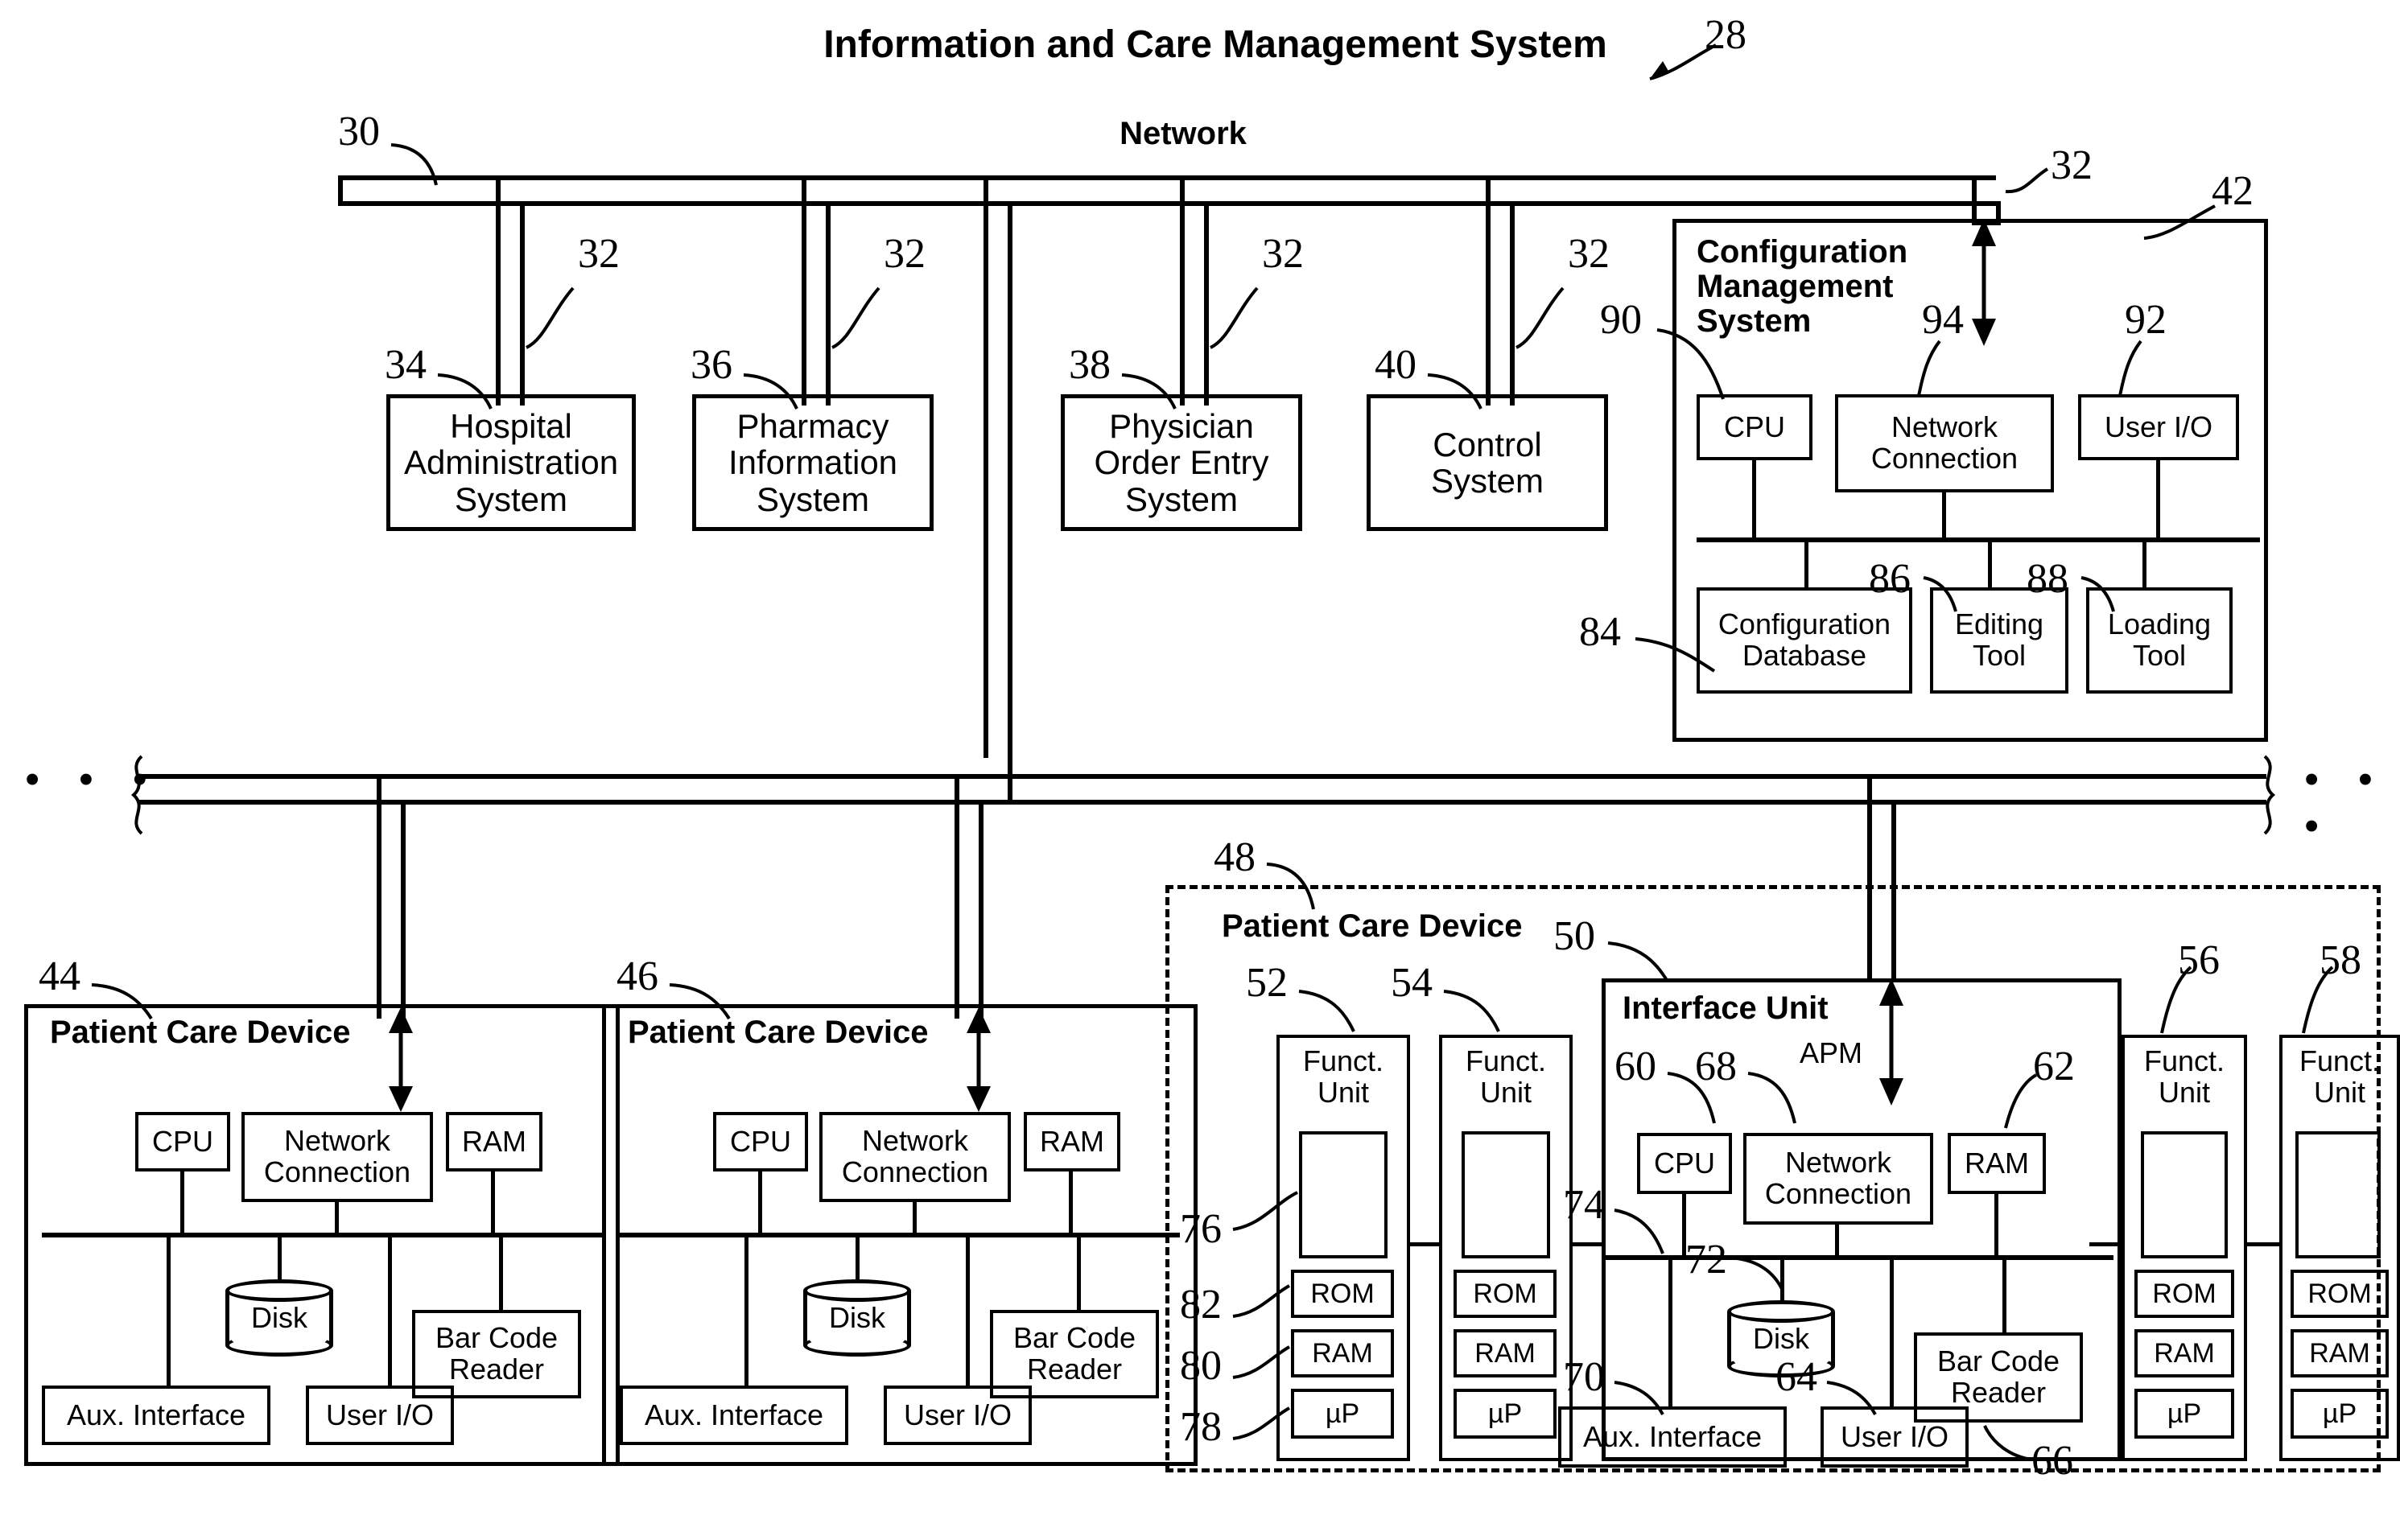  I want to click on funct-unit-58-ram-label: RAM, so click(2339, 1353).